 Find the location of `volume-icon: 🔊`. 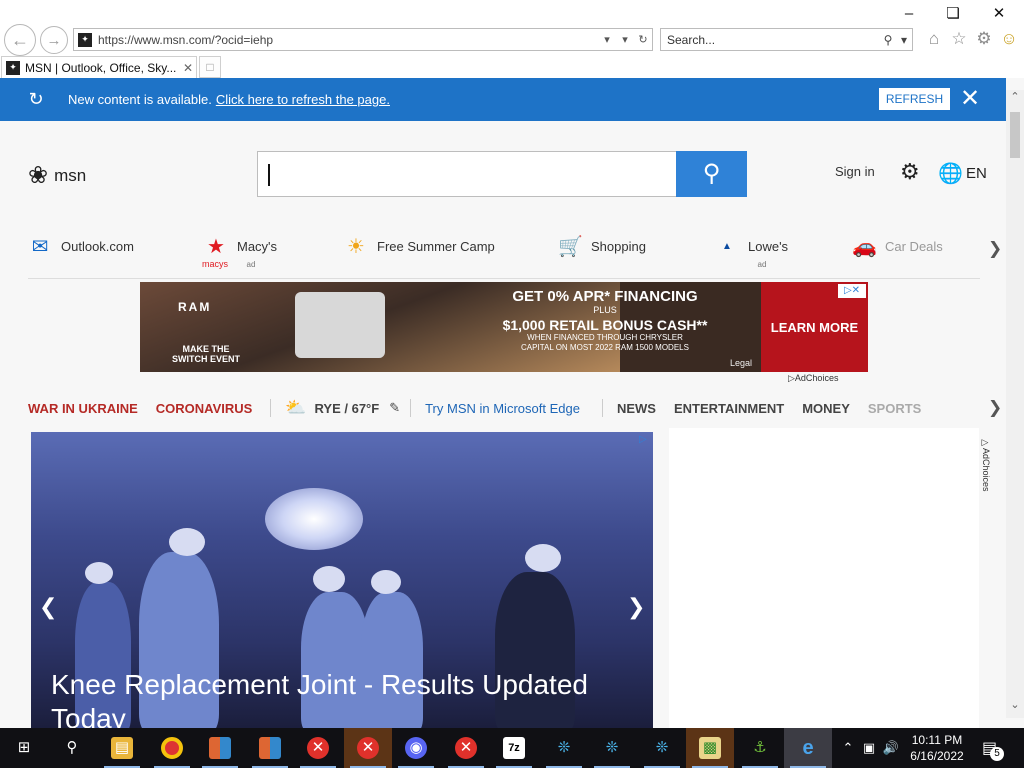

volume-icon: 🔊 is located at coordinates (891, 748).